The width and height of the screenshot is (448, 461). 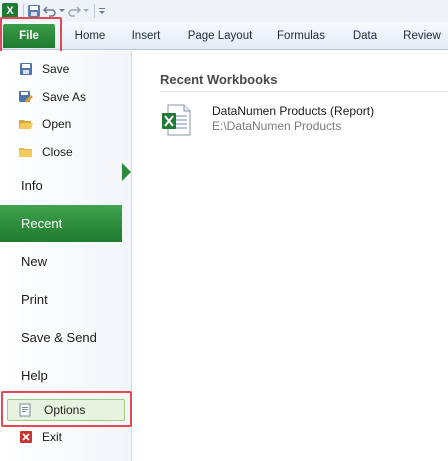 What do you see at coordinates (52, 437) in the screenshot?
I see `nav-exit-label: Exit` at bounding box center [52, 437].